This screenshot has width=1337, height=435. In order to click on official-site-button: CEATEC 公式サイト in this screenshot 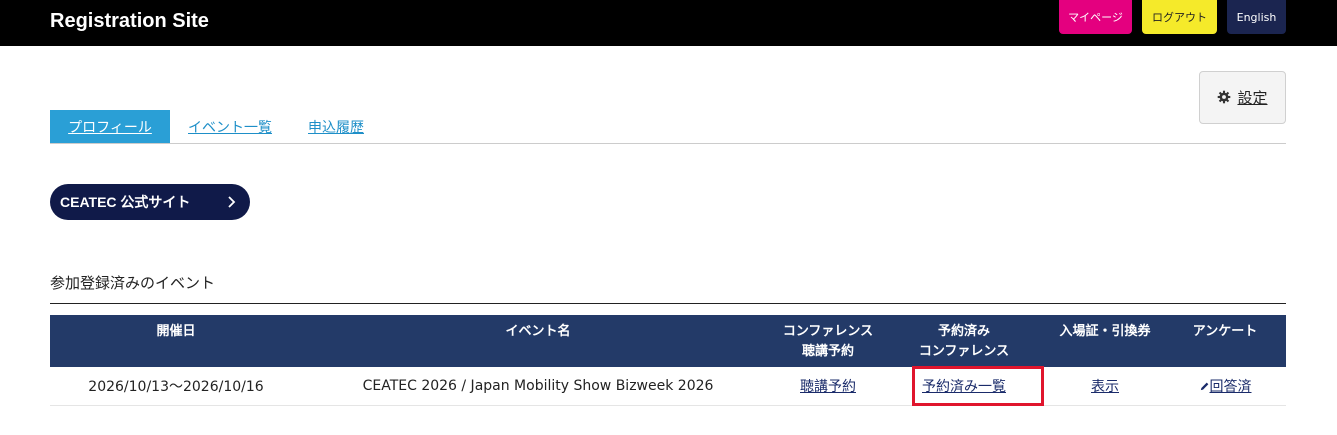, I will do `click(150, 202)`.